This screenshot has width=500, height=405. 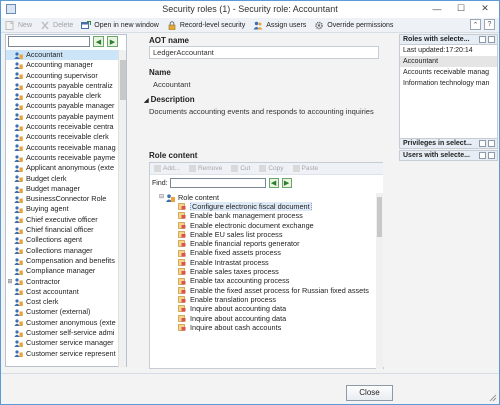 What do you see at coordinates (62, 251) in the screenshot?
I see `role-list-item: Collections manager` at bounding box center [62, 251].